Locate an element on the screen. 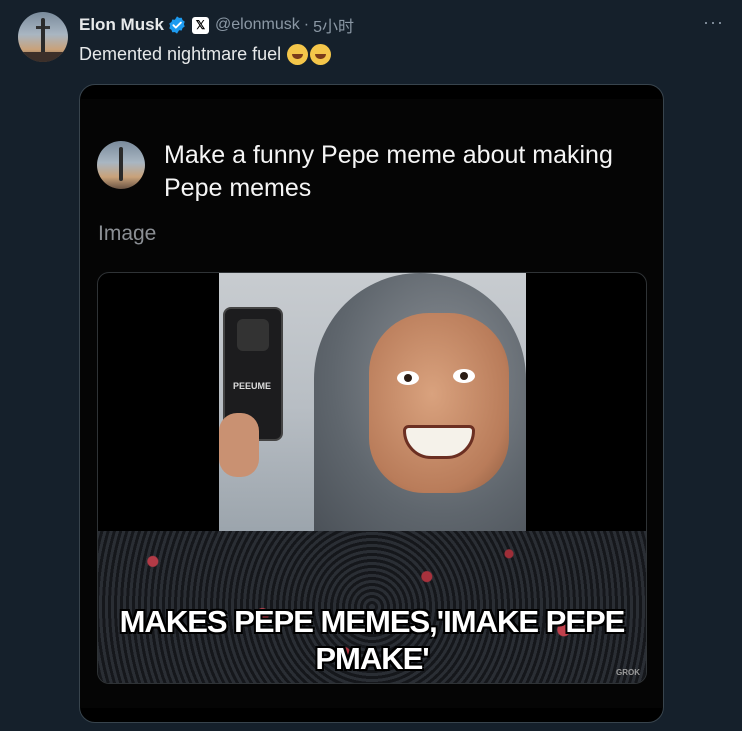  image-label: Image is located at coordinates (127, 233).